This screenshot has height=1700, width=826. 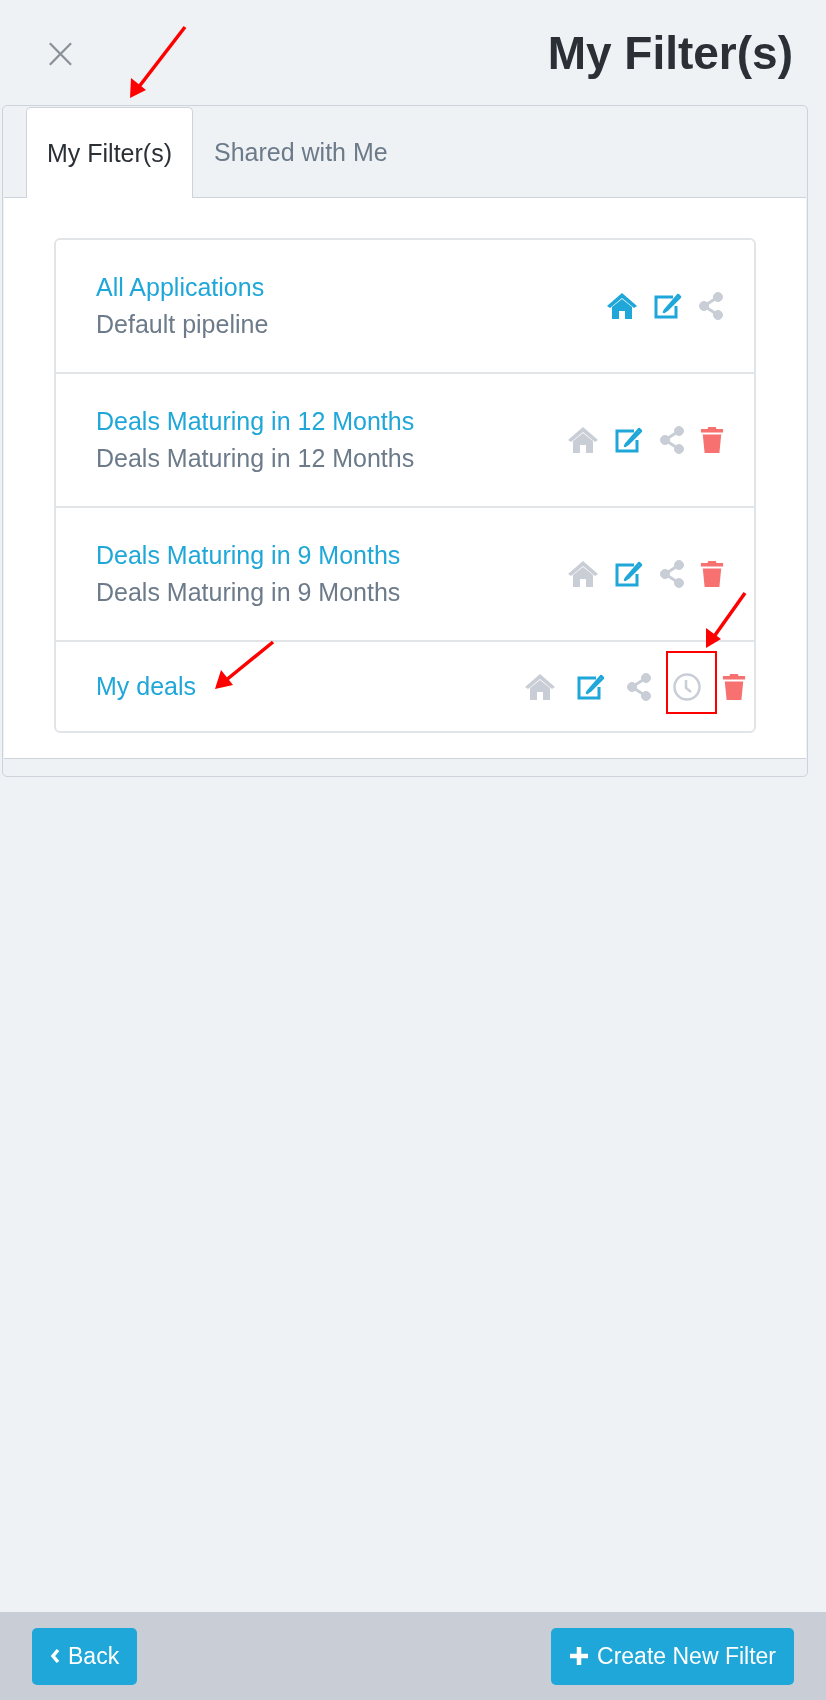 I want to click on filter-description: Deals Maturing in 12 Months, so click(x=255, y=458).